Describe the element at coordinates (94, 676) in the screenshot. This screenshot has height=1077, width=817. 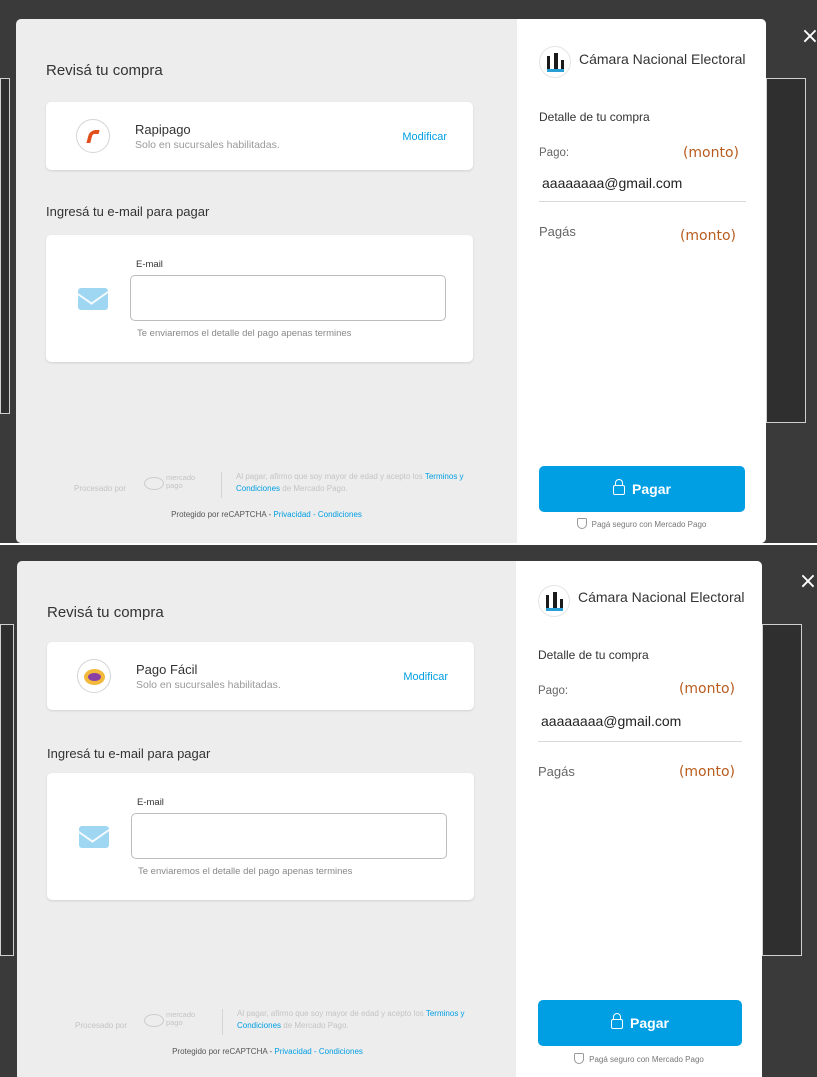
I see `pago-facil-logo-icon` at that location.